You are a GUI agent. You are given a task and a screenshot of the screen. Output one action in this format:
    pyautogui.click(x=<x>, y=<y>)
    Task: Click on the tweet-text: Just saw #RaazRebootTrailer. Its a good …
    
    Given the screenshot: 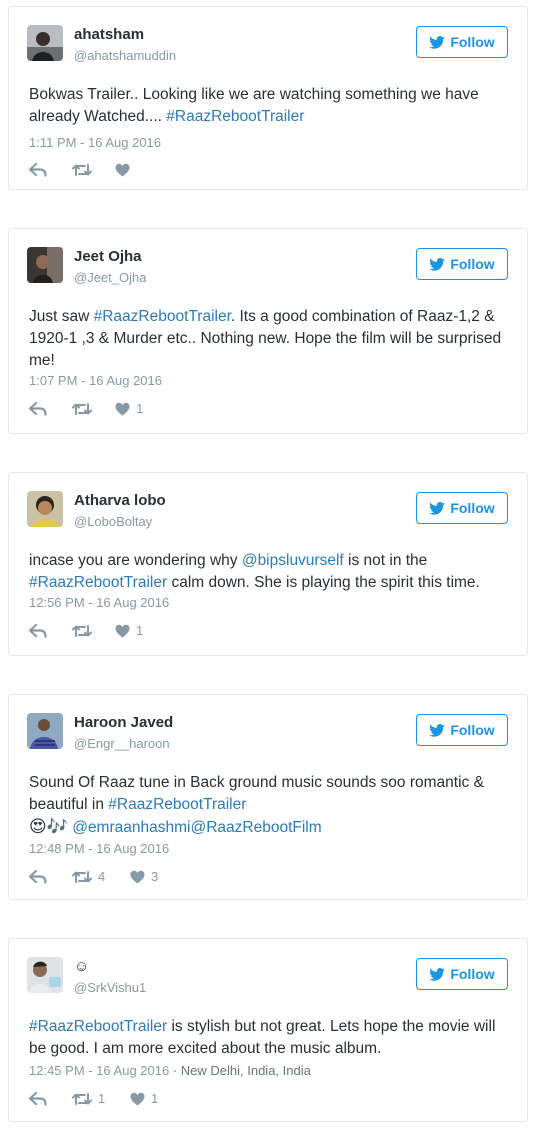 What is the action you would take?
    pyautogui.click(x=268, y=339)
    